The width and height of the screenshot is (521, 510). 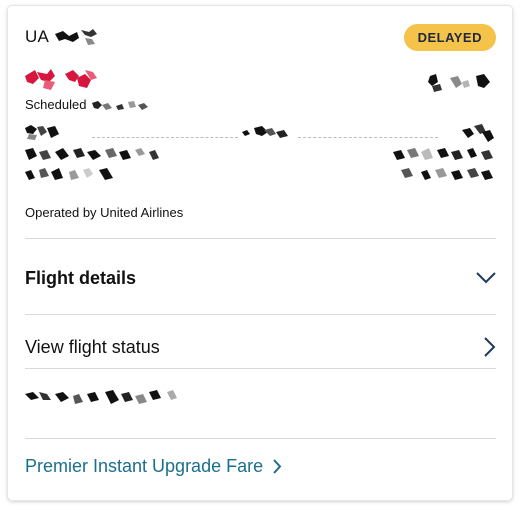 What do you see at coordinates (120, 105) in the screenshot?
I see `redacted-scheduled-time` at bounding box center [120, 105].